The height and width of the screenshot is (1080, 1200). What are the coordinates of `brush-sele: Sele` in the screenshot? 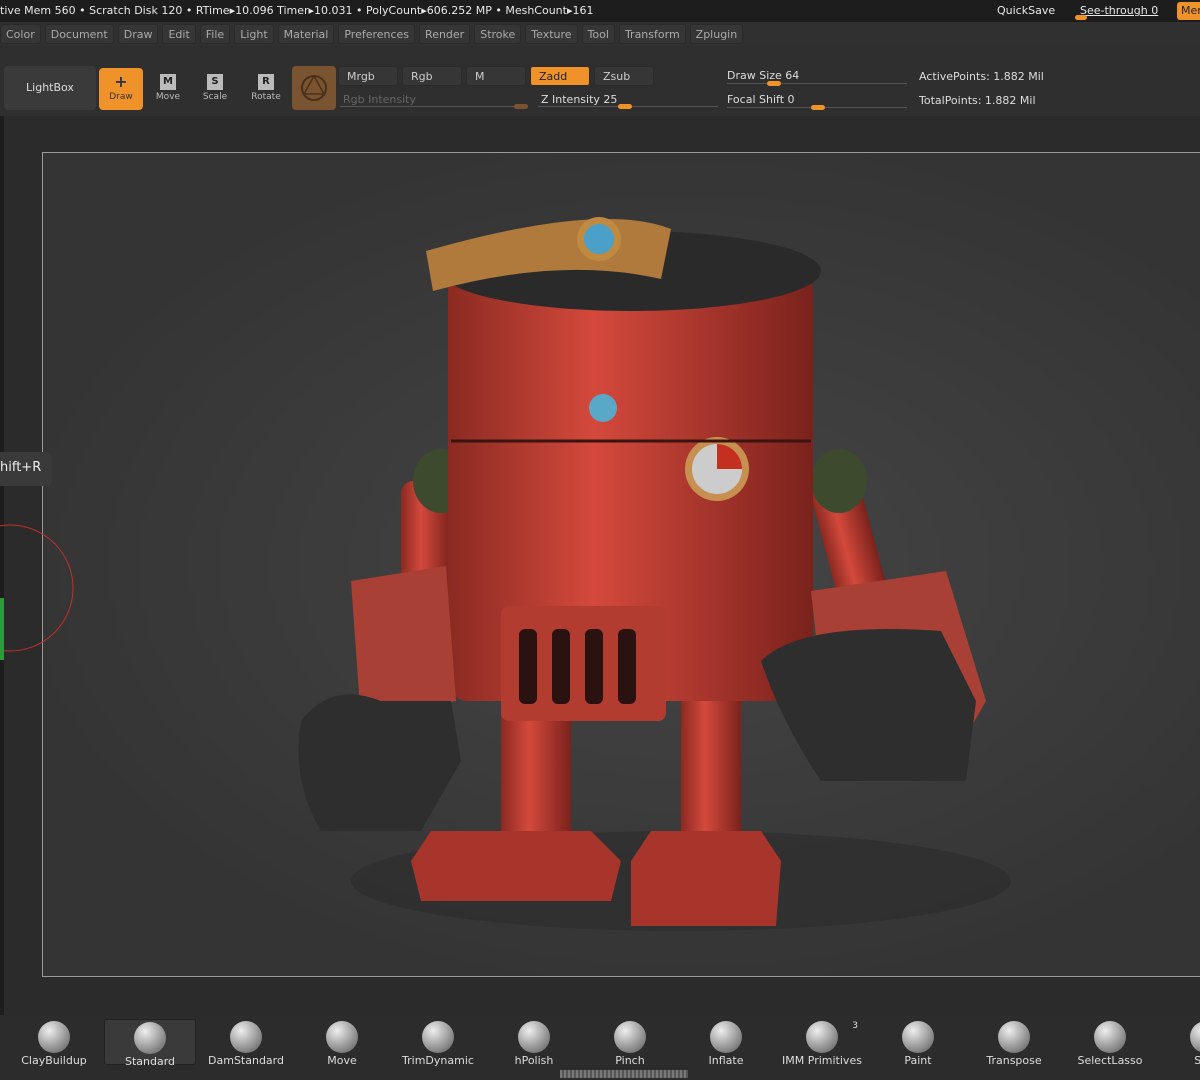 It's located at (1180, 1043).